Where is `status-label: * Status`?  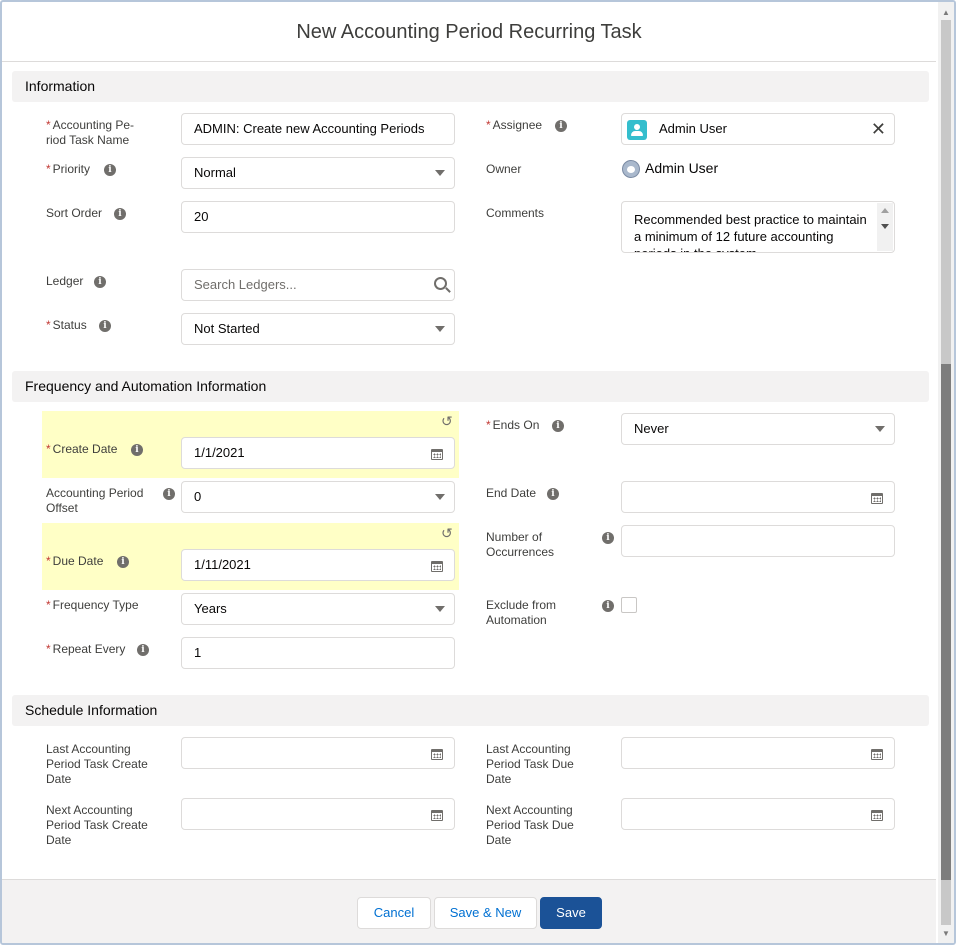
status-label: * Status is located at coordinates (66, 325).